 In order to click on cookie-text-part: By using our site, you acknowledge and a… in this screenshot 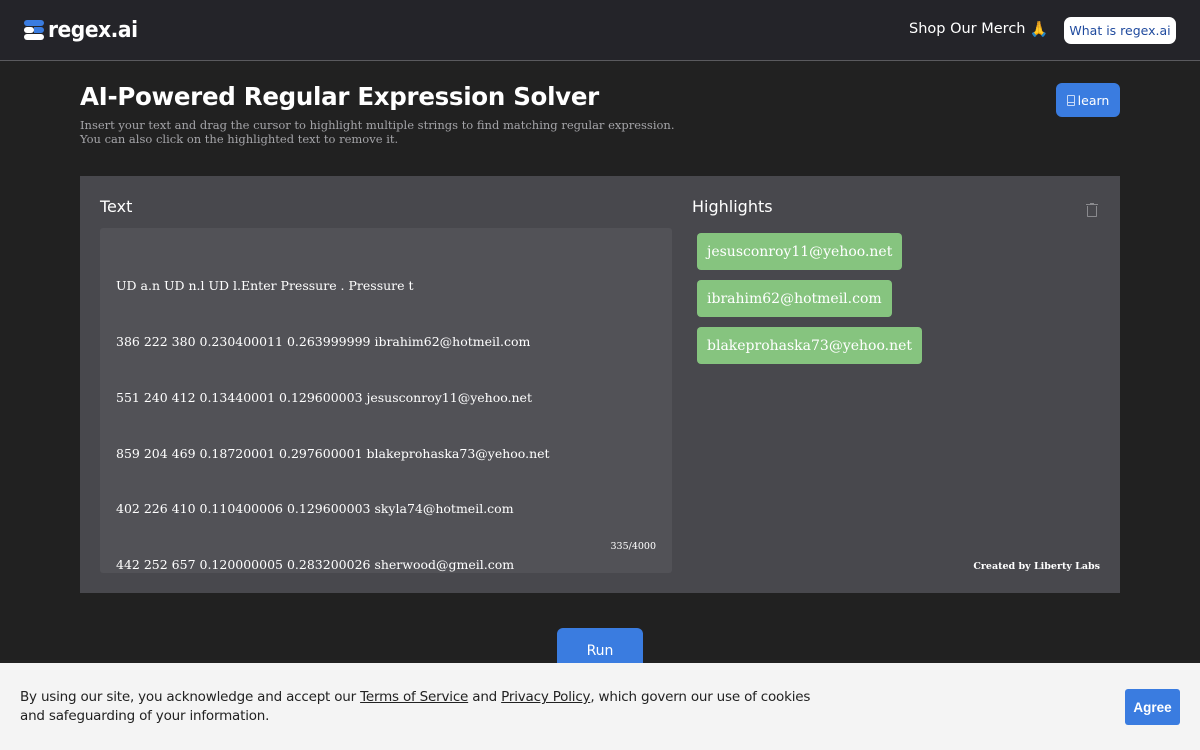, I will do `click(190, 697)`.